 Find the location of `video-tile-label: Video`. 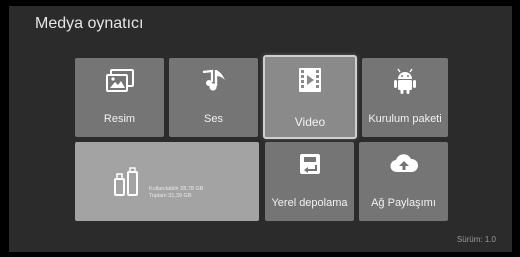

video-tile-label: Video is located at coordinates (310, 122).